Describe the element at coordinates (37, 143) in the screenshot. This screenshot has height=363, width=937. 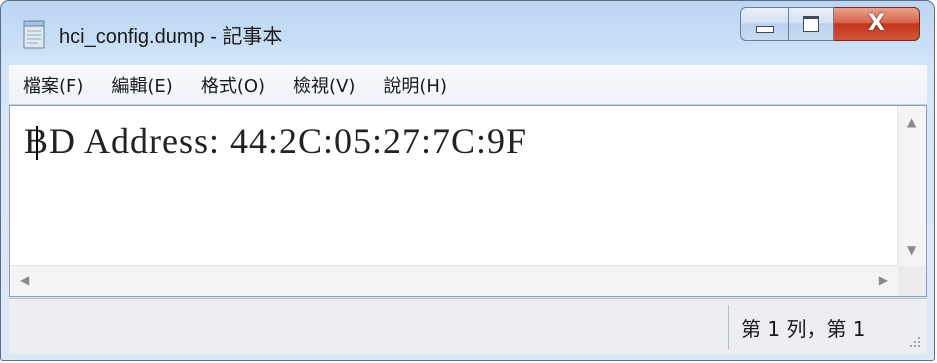
I see `text-caret` at that location.